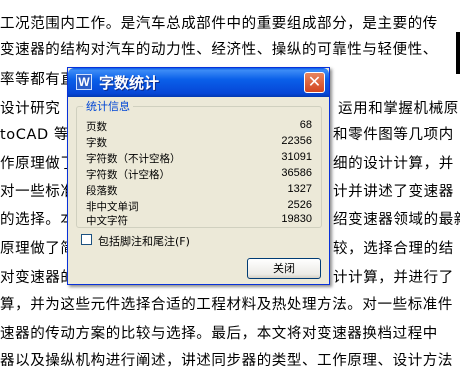  Describe the element at coordinates (38, 192) in the screenshot. I see `document-line: 对一些标准` at that location.